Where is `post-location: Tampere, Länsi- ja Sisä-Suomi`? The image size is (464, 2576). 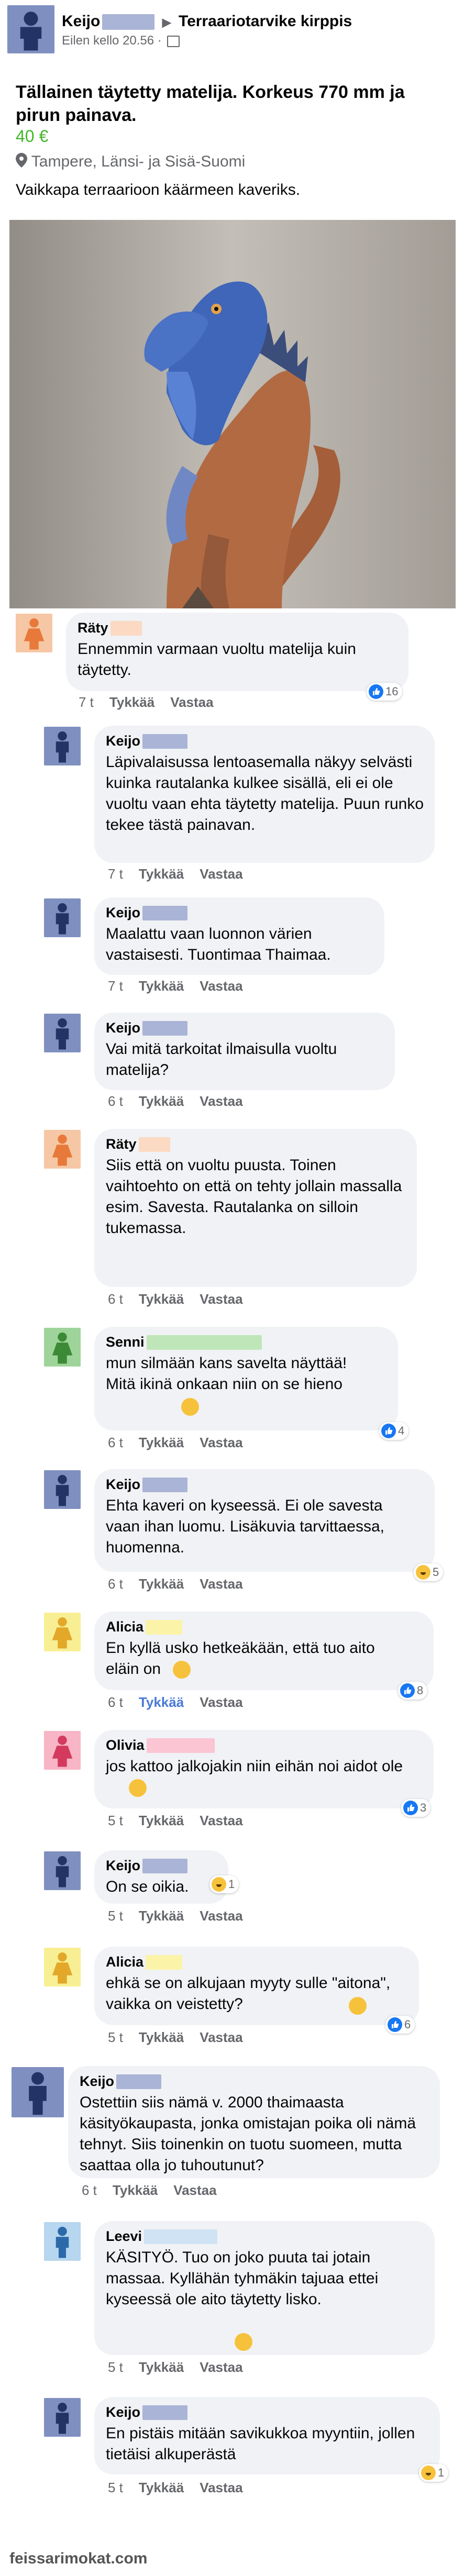
post-location: Tampere, Länsi- ja Sisä-Suomi is located at coordinates (138, 161).